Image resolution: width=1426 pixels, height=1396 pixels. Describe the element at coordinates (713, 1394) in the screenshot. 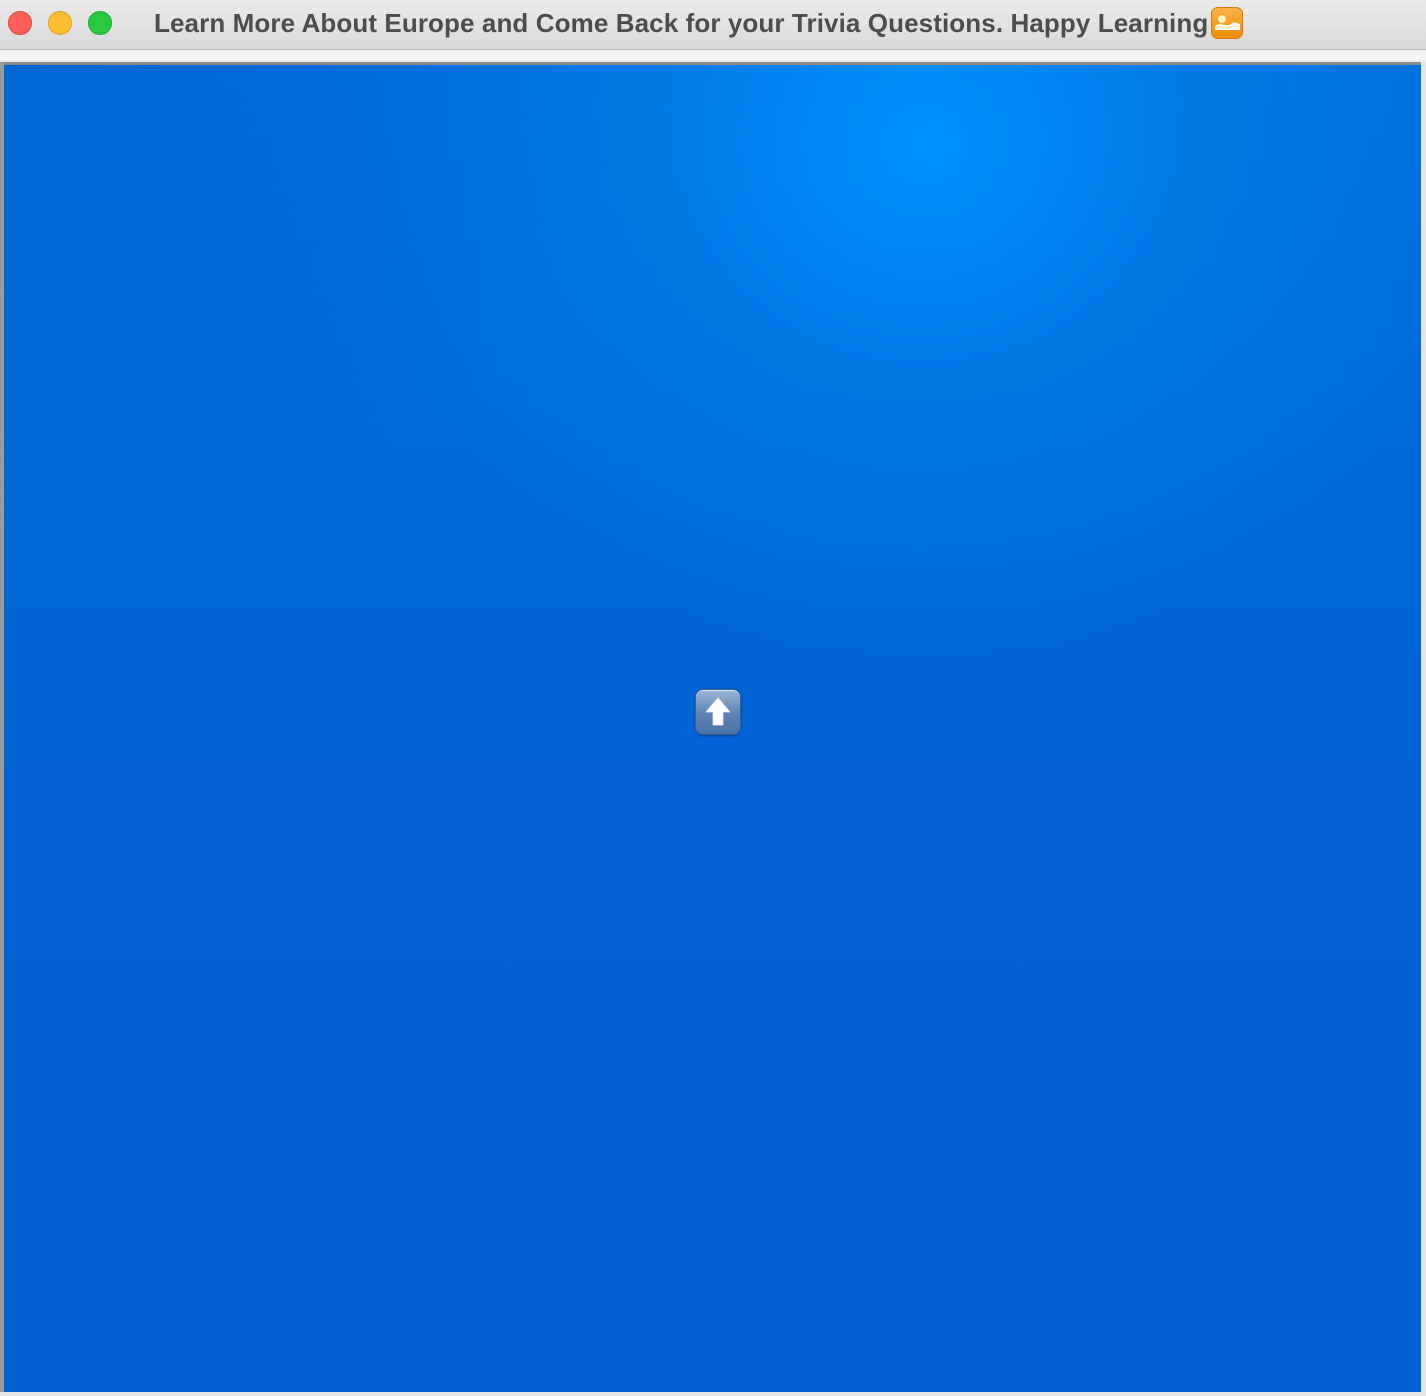

I see `window-bottom-border` at that location.